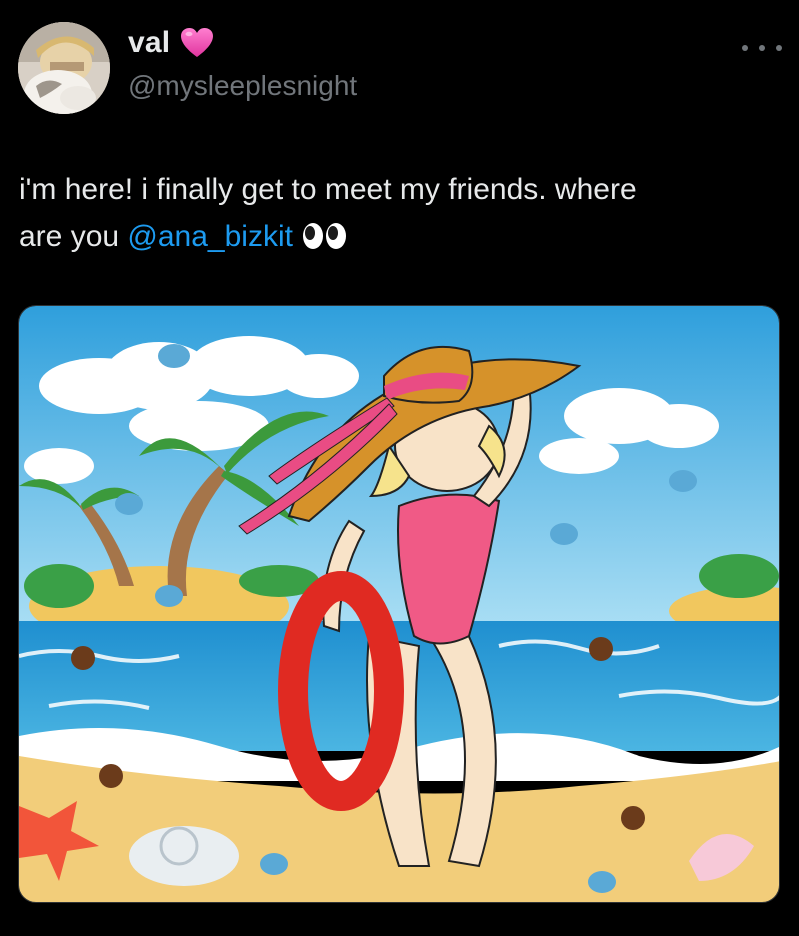 This screenshot has height=936, width=799. I want to click on avatar, so click(64, 68).